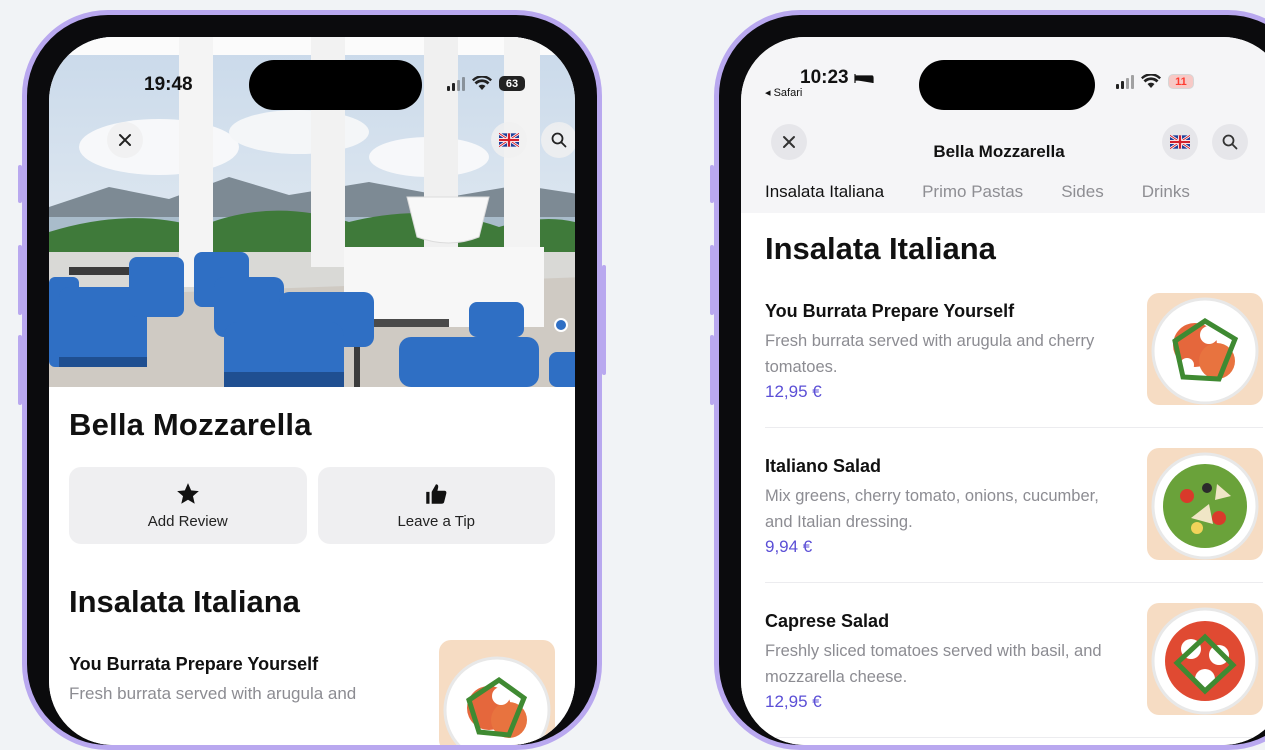 This screenshot has height=750, width=1265. What do you see at coordinates (312, 505) in the screenshot?
I see `action-row: Add Review Leave a Tip` at bounding box center [312, 505].